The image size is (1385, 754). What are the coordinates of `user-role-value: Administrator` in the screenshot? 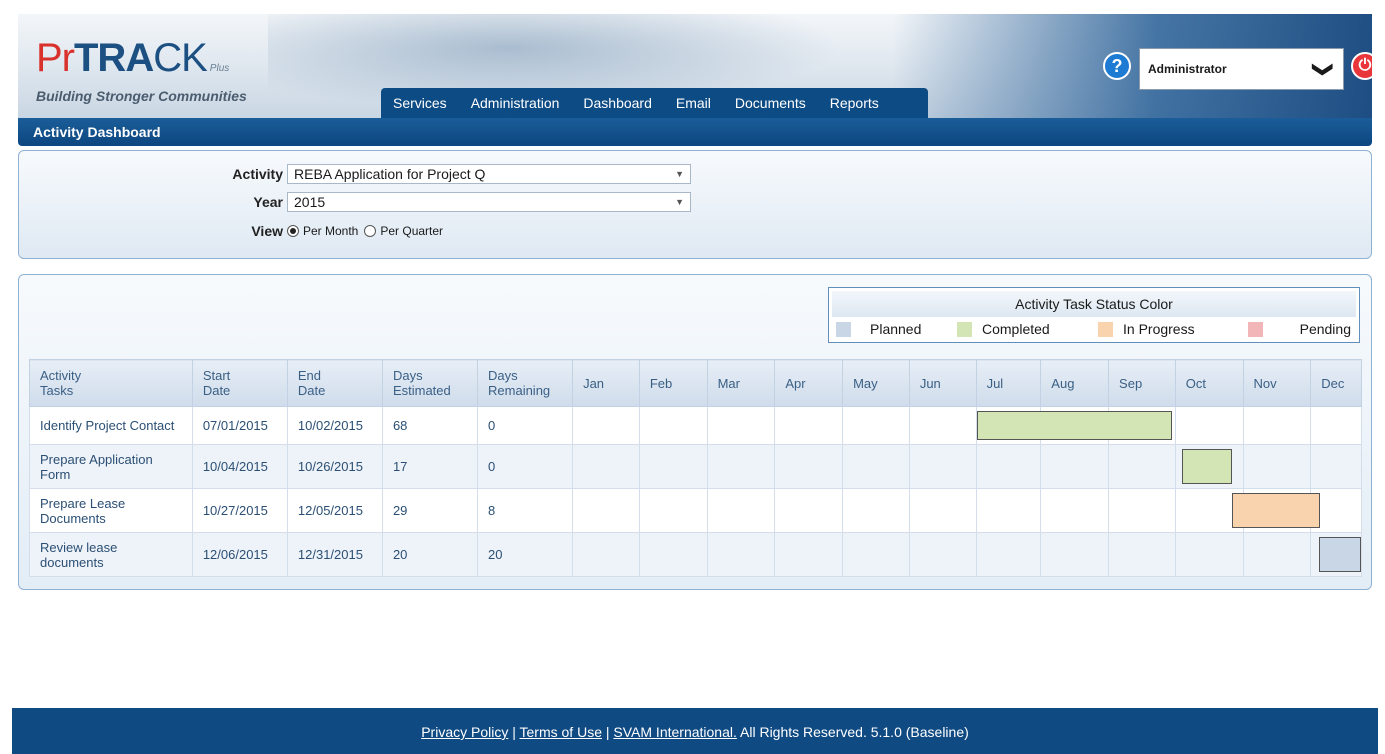 It's located at (1187, 69).